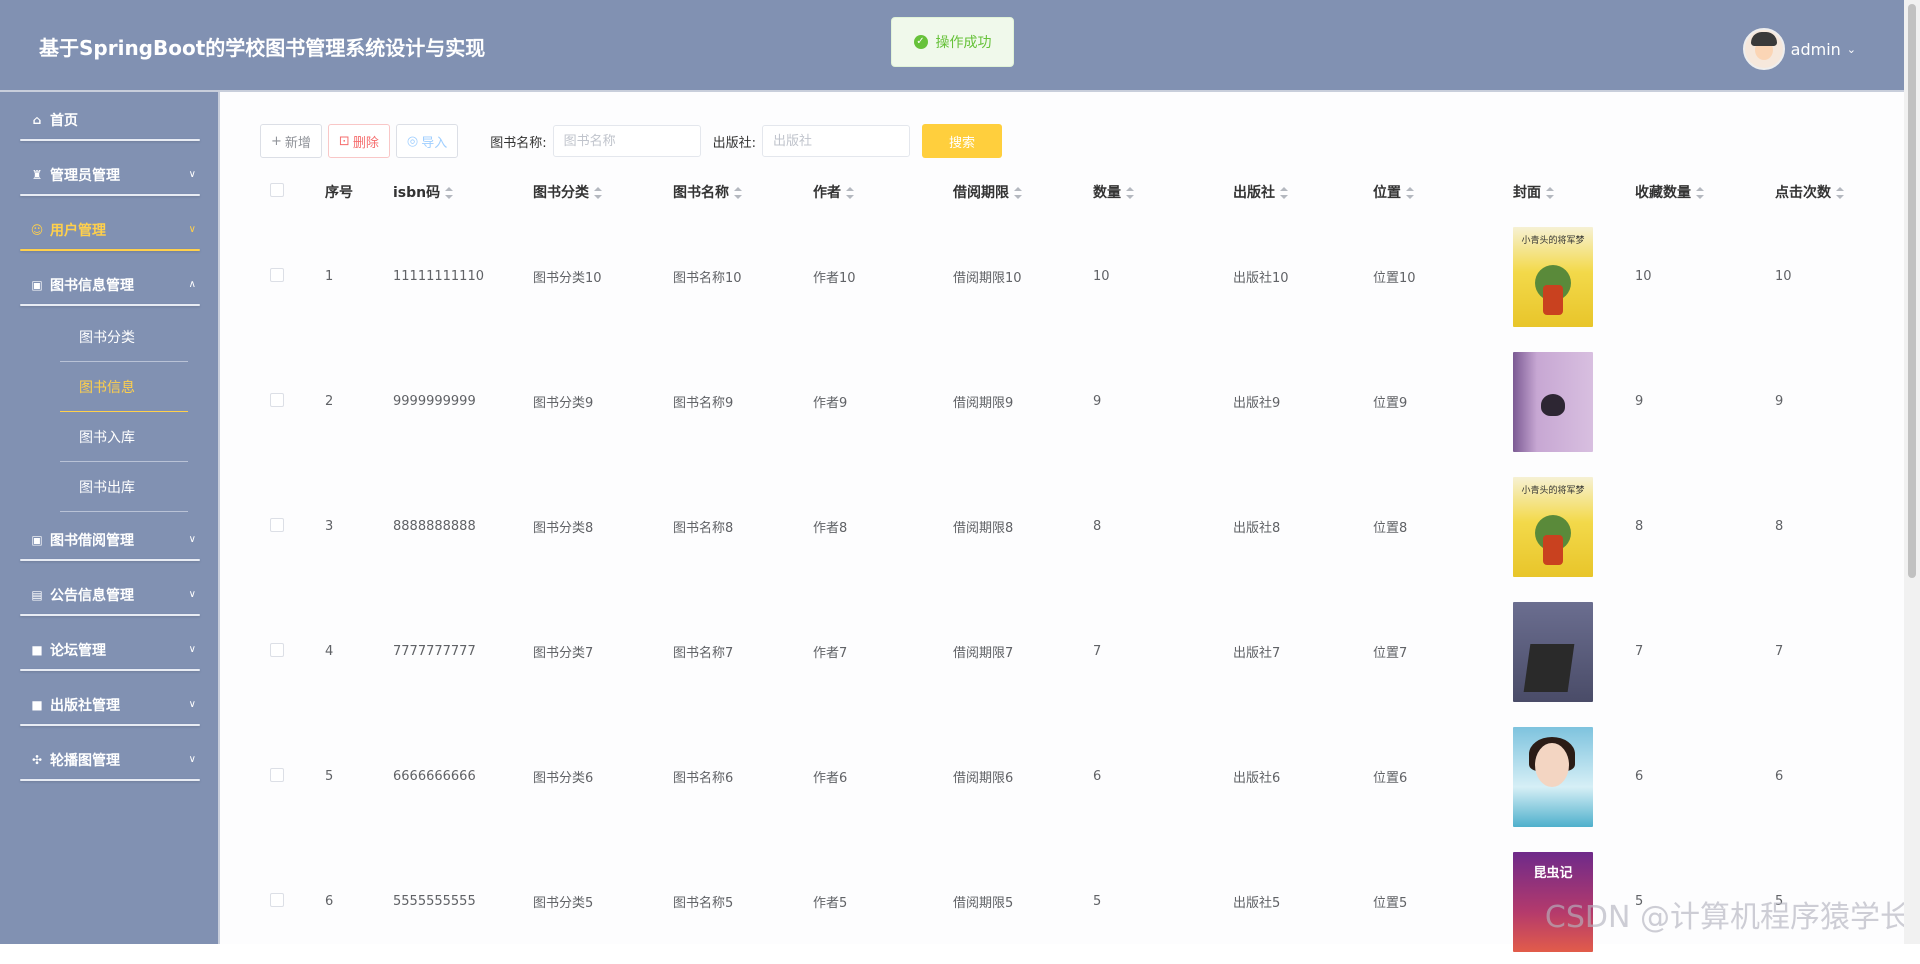  Describe the element at coordinates (109, 649) in the screenshot. I see `sidebar-item-forum: ■ 论坛管理 ∨` at that location.